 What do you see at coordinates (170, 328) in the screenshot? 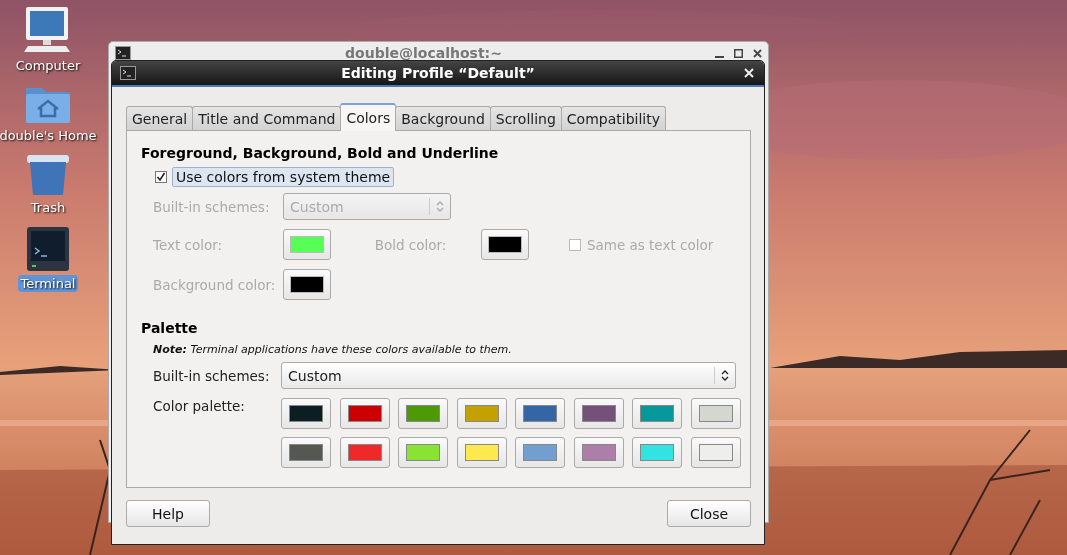
I see `section-heading: Palette` at bounding box center [170, 328].